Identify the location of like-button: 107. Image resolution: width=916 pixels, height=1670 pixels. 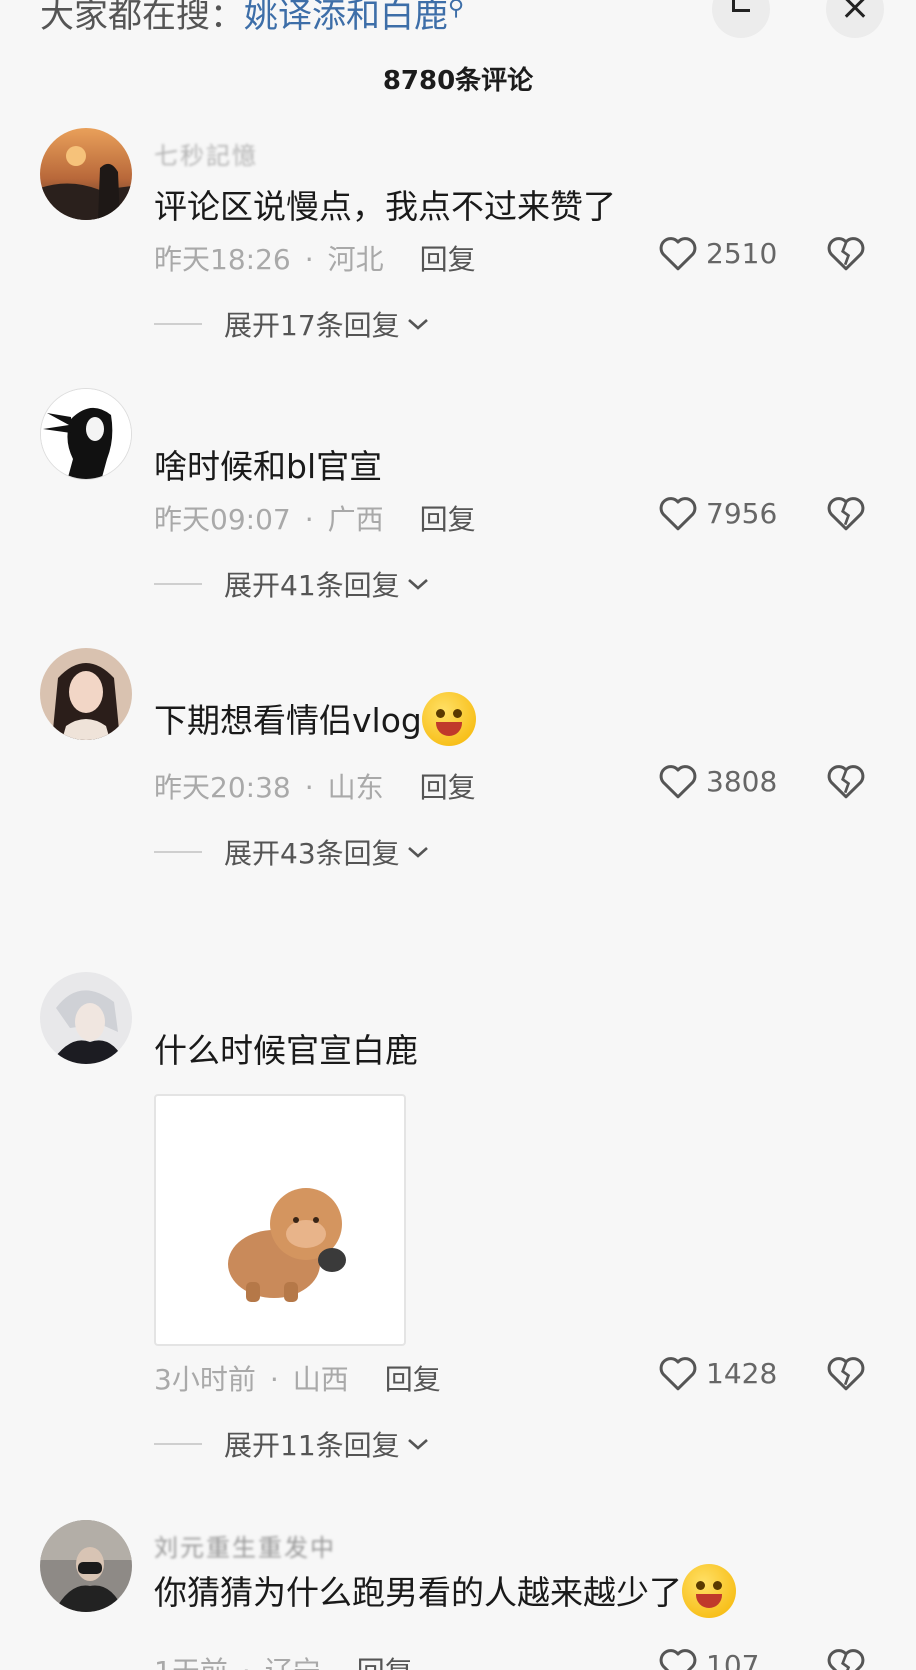
(708, 1658).